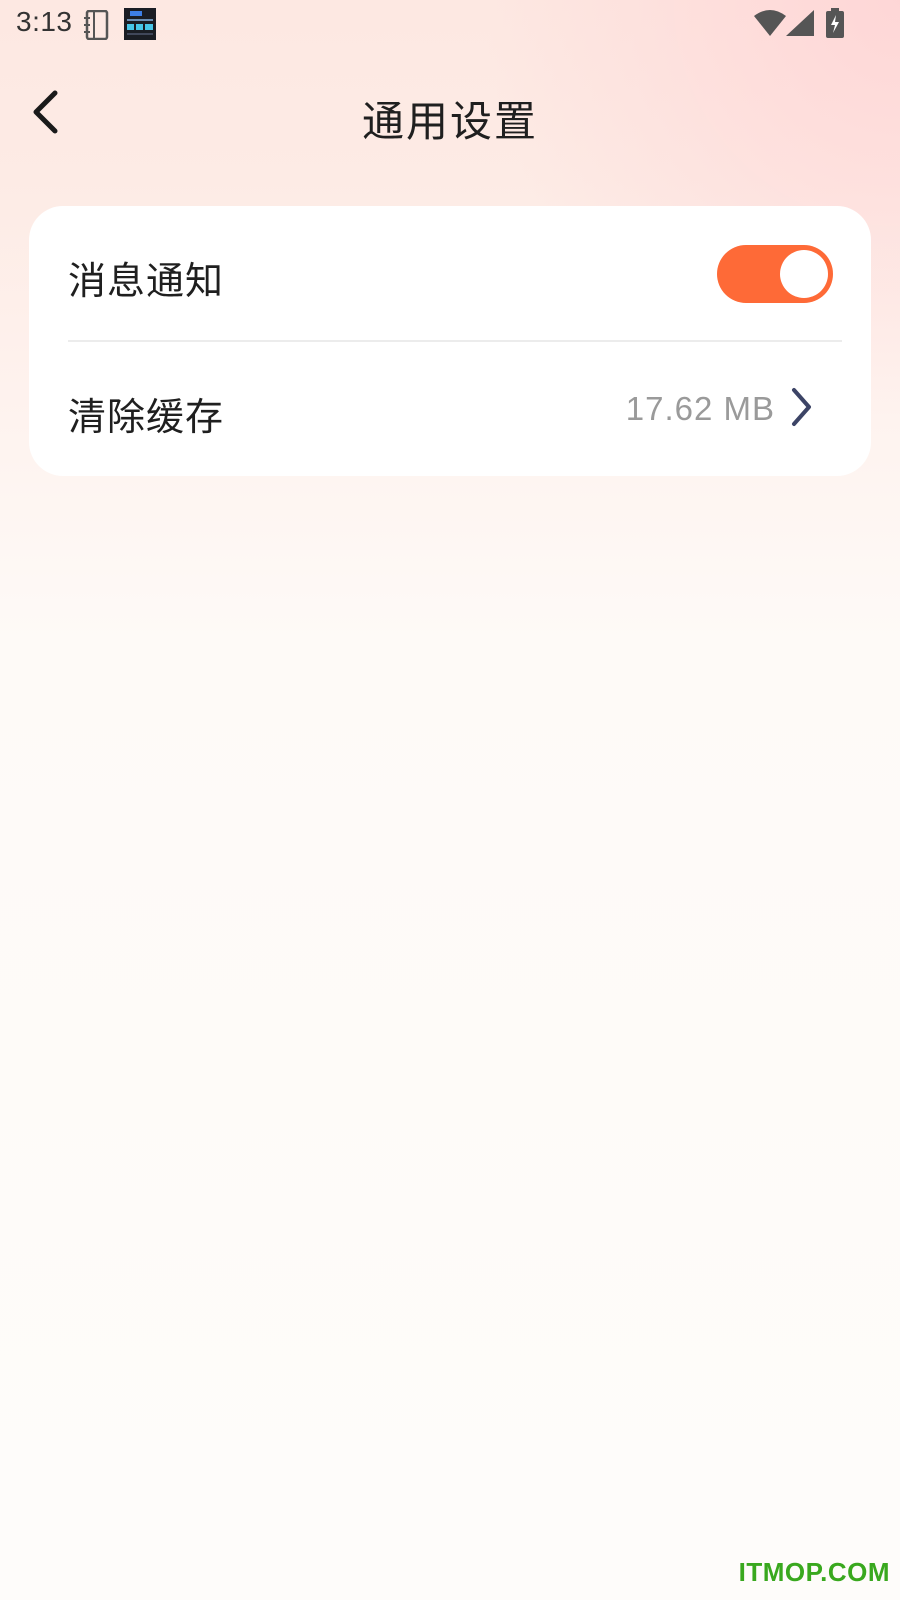  Describe the element at coordinates (814, 1572) in the screenshot. I see `watermark: ITMOP.COM` at that location.